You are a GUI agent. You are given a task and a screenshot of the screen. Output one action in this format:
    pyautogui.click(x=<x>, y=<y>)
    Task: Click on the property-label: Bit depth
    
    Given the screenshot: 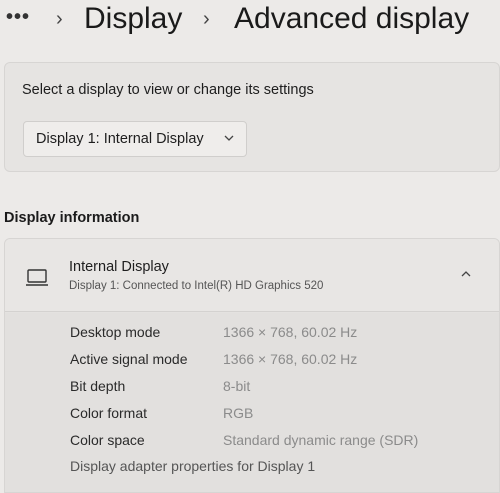 What is the action you would take?
    pyautogui.click(x=98, y=386)
    